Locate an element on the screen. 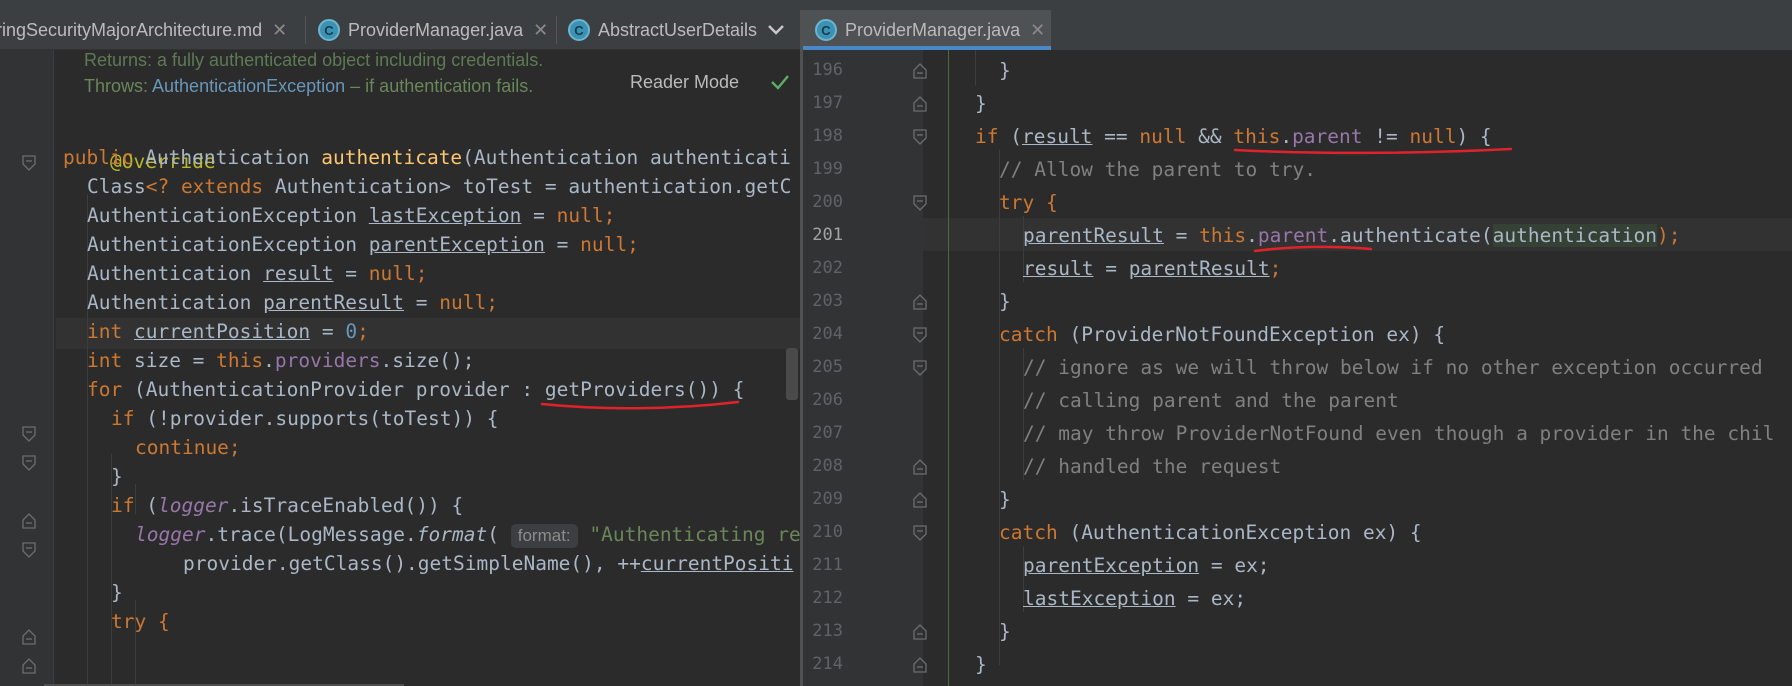 The height and width of the screenshot is (686, 1792). vcs-change-marker is located at coordinates (948, 368).